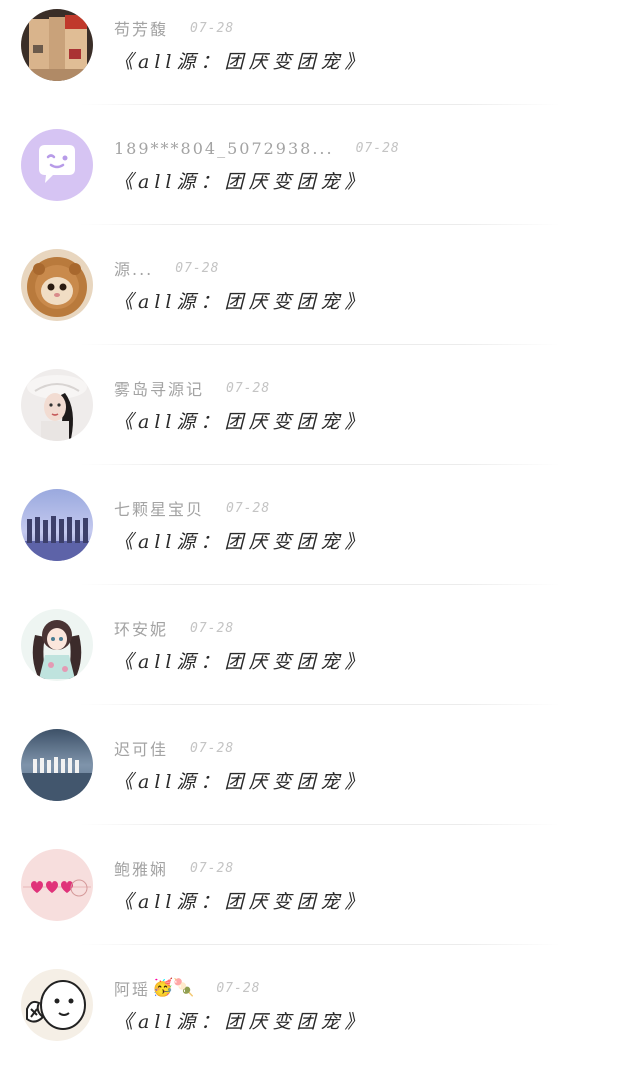  I want to click on lion-cat-avatar, so click(57, 285).